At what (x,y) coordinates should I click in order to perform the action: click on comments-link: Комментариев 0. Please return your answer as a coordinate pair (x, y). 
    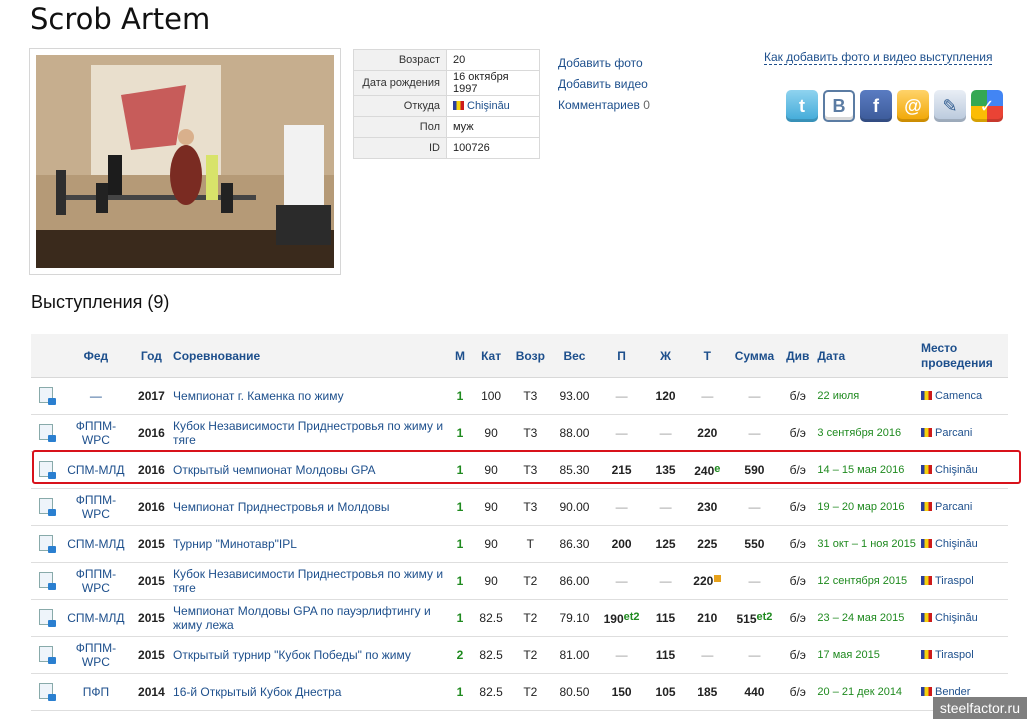
    Looking at the image, I should click on (604, 105).